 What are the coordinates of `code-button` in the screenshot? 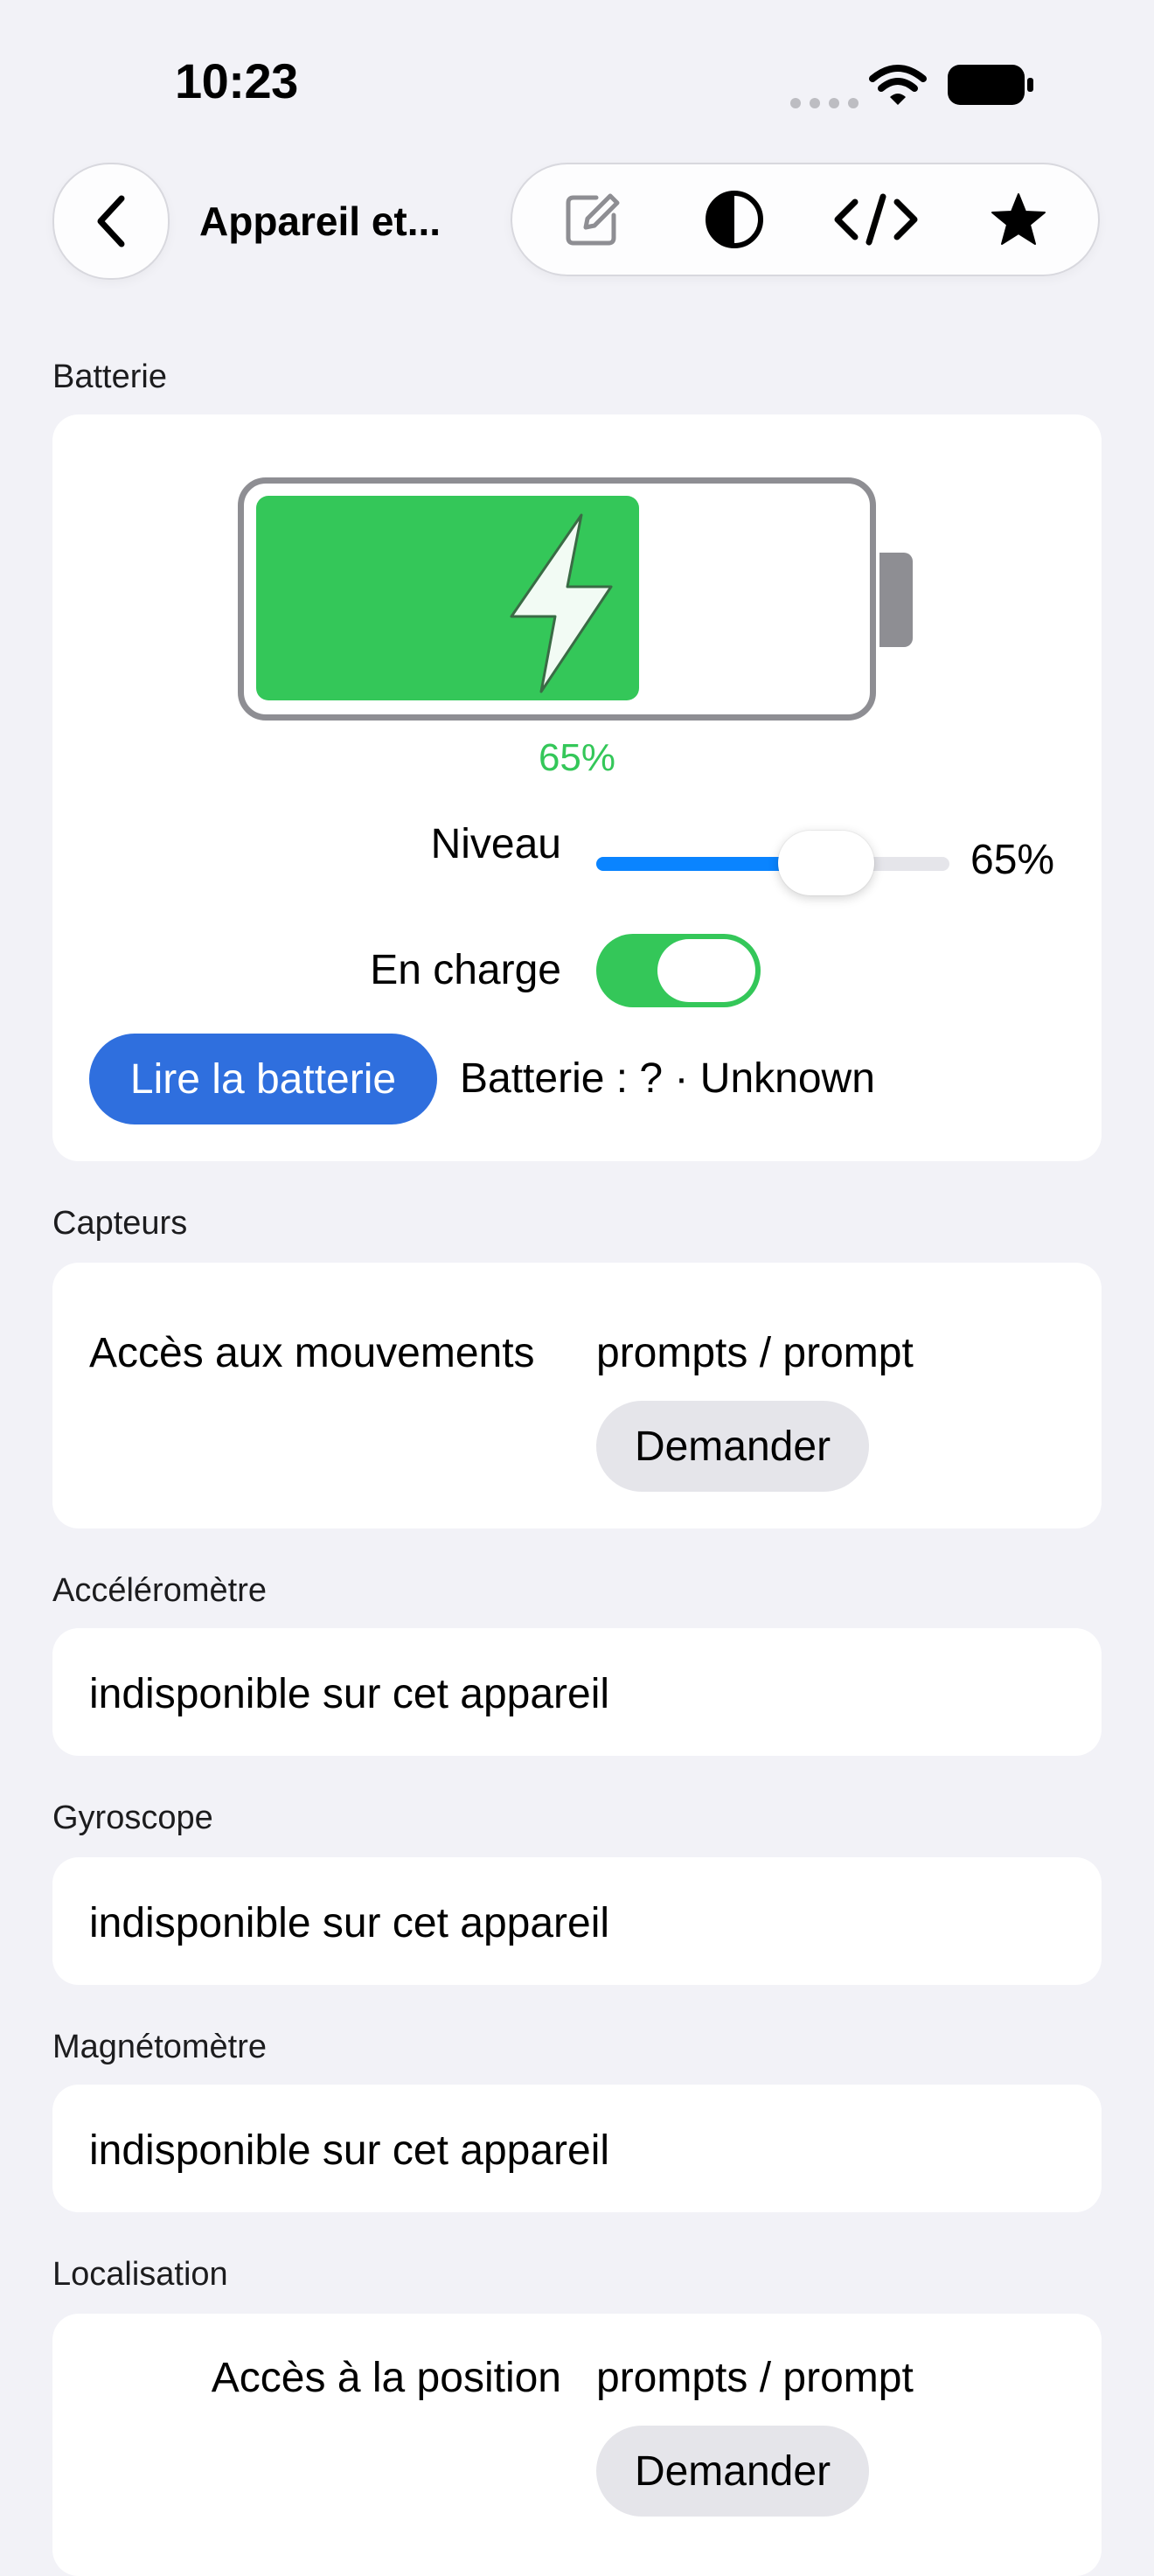 It's located at (876, 219).